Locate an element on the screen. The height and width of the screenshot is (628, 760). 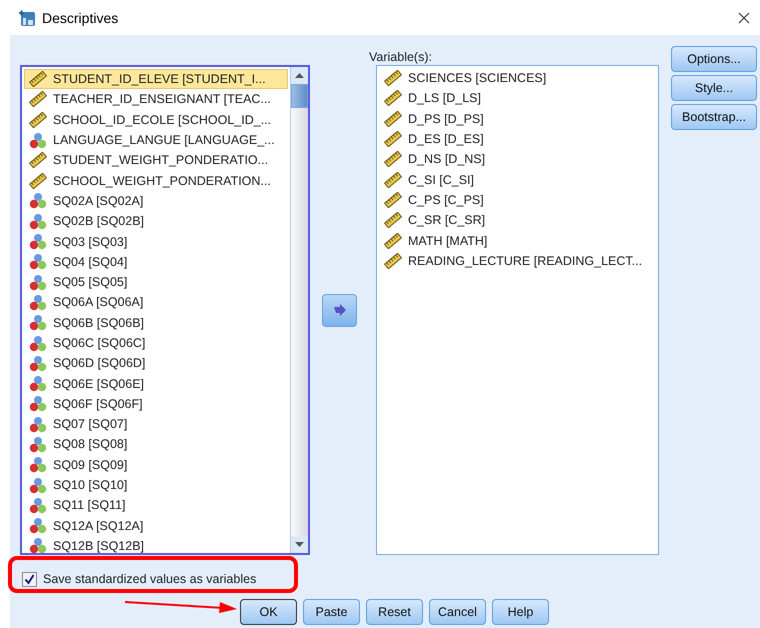
variable-item: D_NS [D_NS] is located at coordinates (517, 159).